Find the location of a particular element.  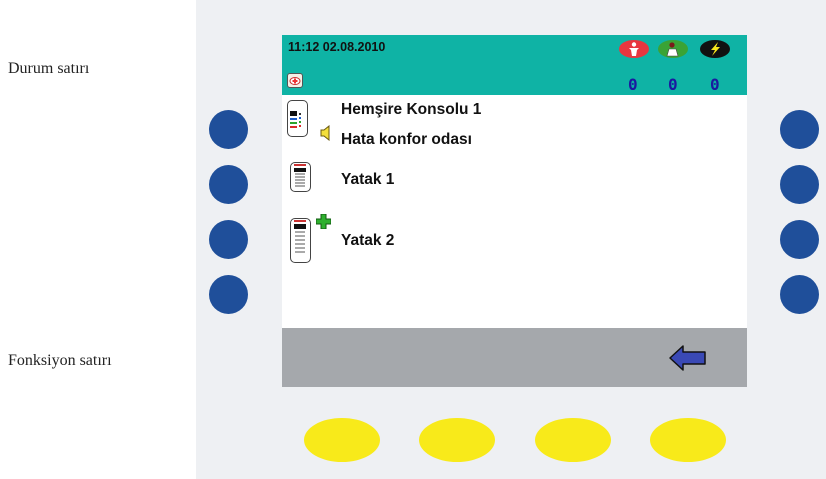

doctor-call-icon is located at coordinates (673, 49).